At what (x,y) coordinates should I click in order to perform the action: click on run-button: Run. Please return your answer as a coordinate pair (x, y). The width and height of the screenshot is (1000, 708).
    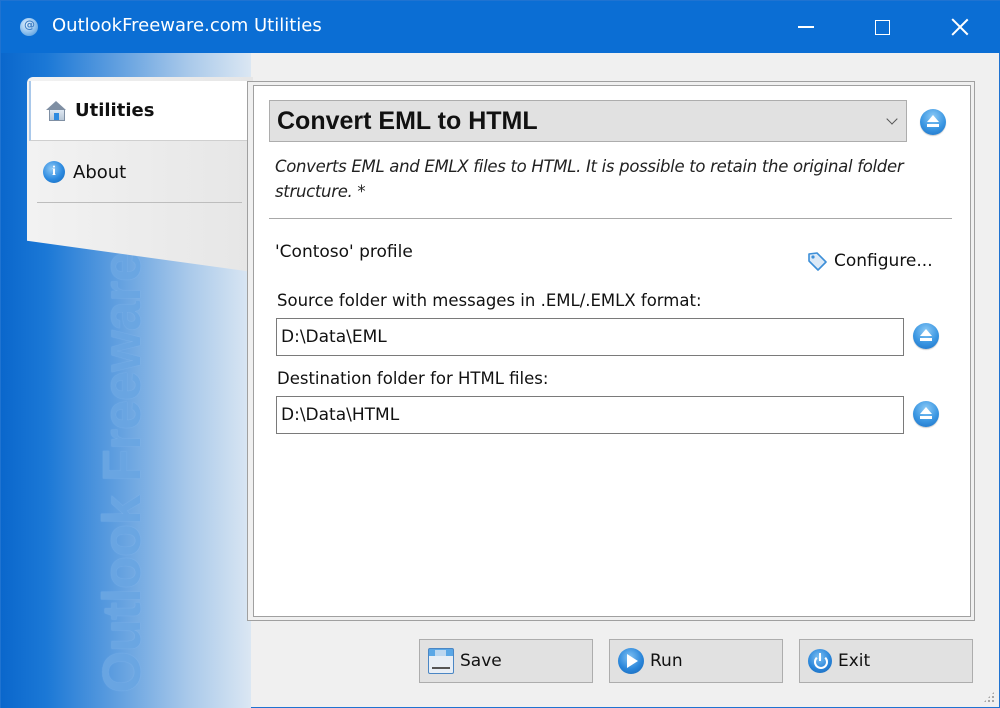
    Looking at the image, I should click on (696, 661).